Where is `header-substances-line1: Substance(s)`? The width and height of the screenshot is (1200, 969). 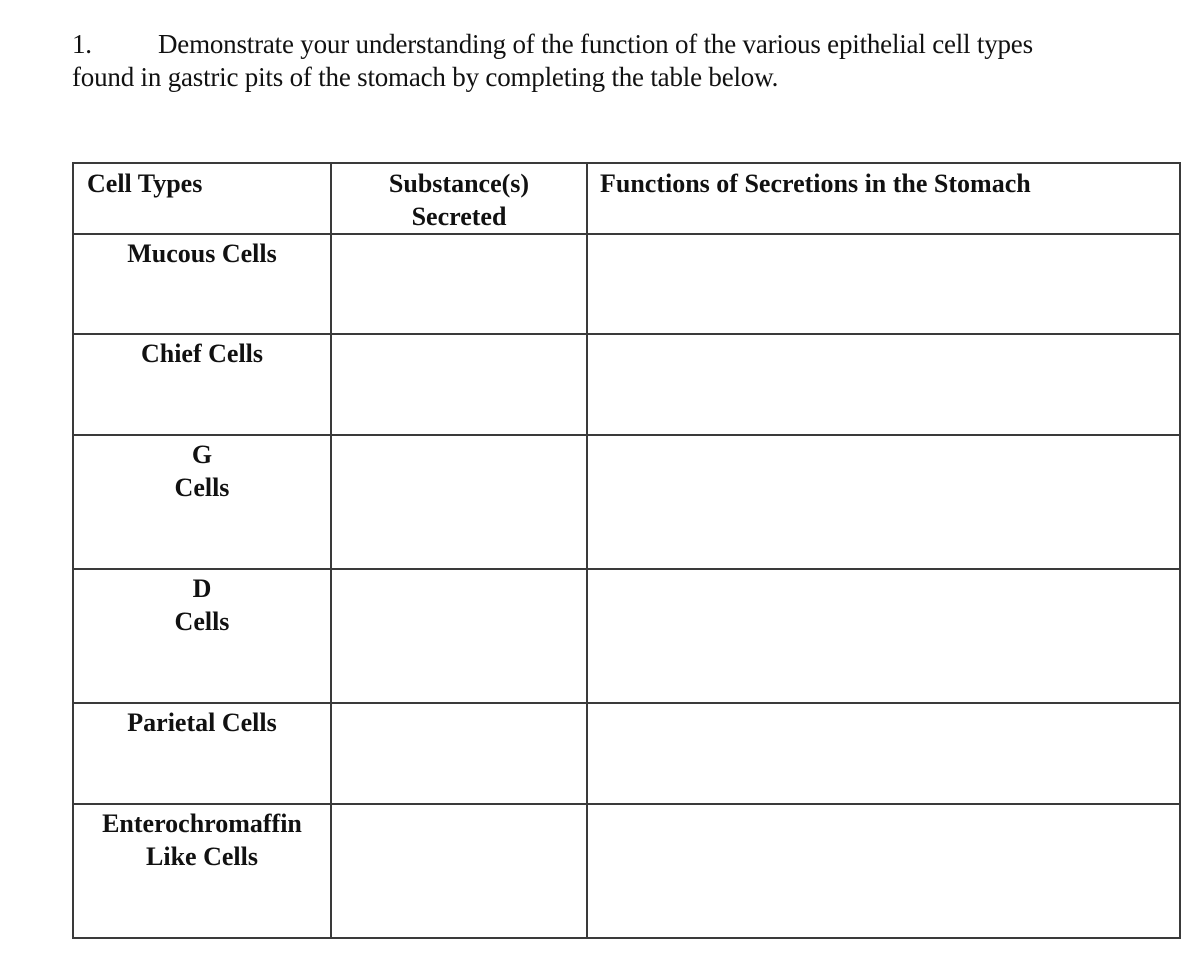
header-substances-line1: Substance(s) is located at coordinates (459, 183).